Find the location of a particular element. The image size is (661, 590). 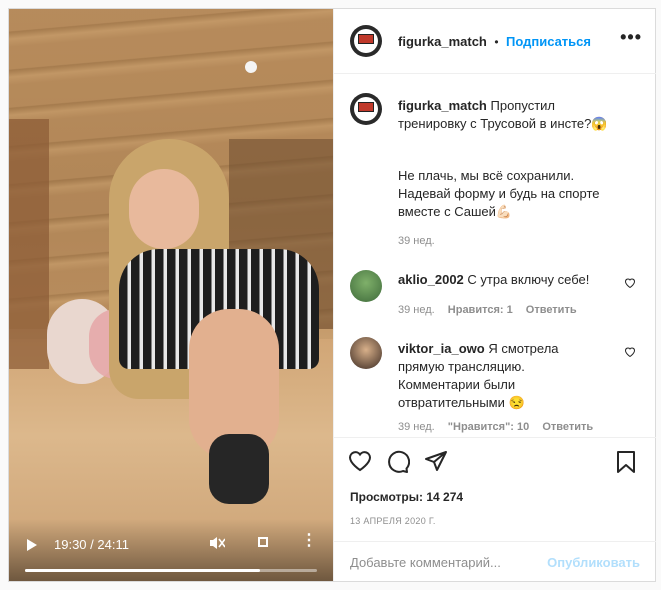

video-scene-shoe is located at coordinates (239, 469).